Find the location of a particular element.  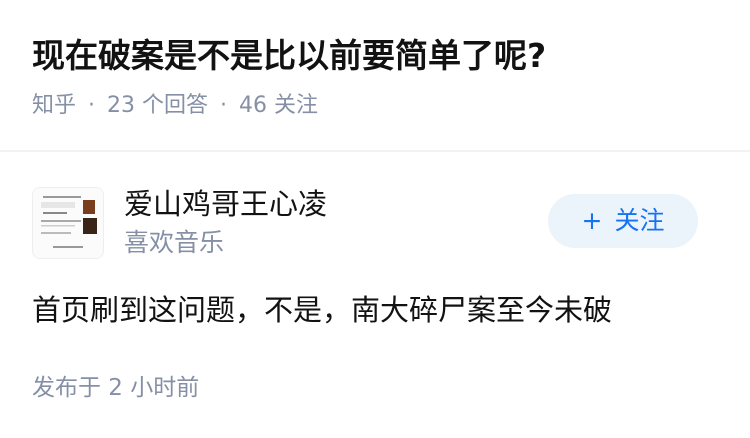

avatar is located at coordinates (68, 223).